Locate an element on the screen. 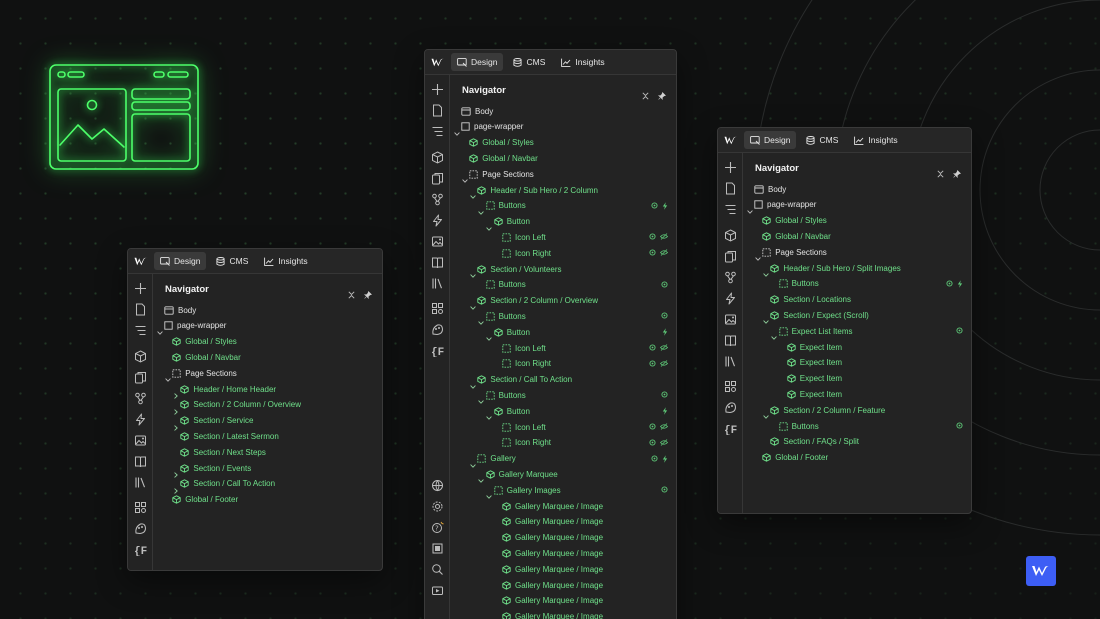 The image size is (1100, 619). tree-row: Section / 2 Column / Overview is located at coordinates (563, 302).